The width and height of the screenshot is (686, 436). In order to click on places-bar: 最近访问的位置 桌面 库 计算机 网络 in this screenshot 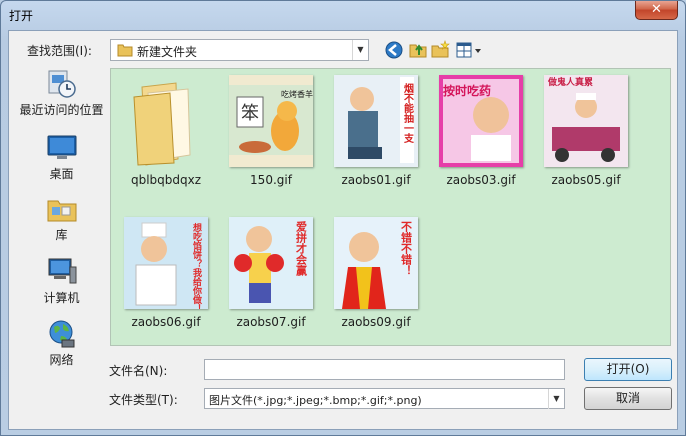, I will do `click(61, 217)`.